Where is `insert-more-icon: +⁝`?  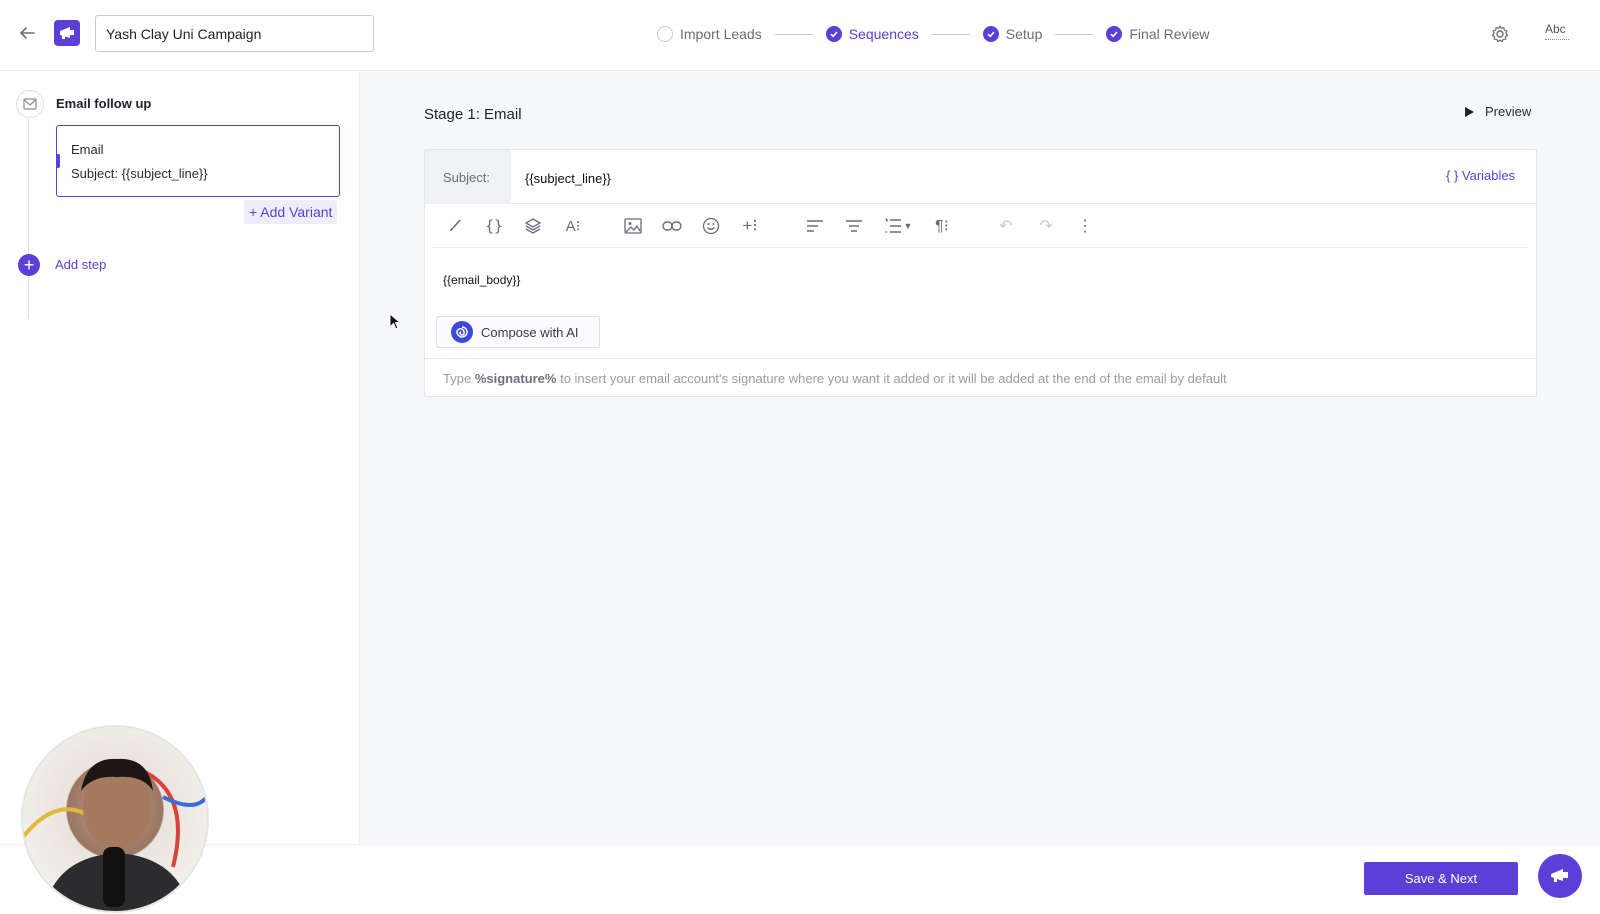 insert-more-icon: +⁝ is located at coordinates (750, 226).